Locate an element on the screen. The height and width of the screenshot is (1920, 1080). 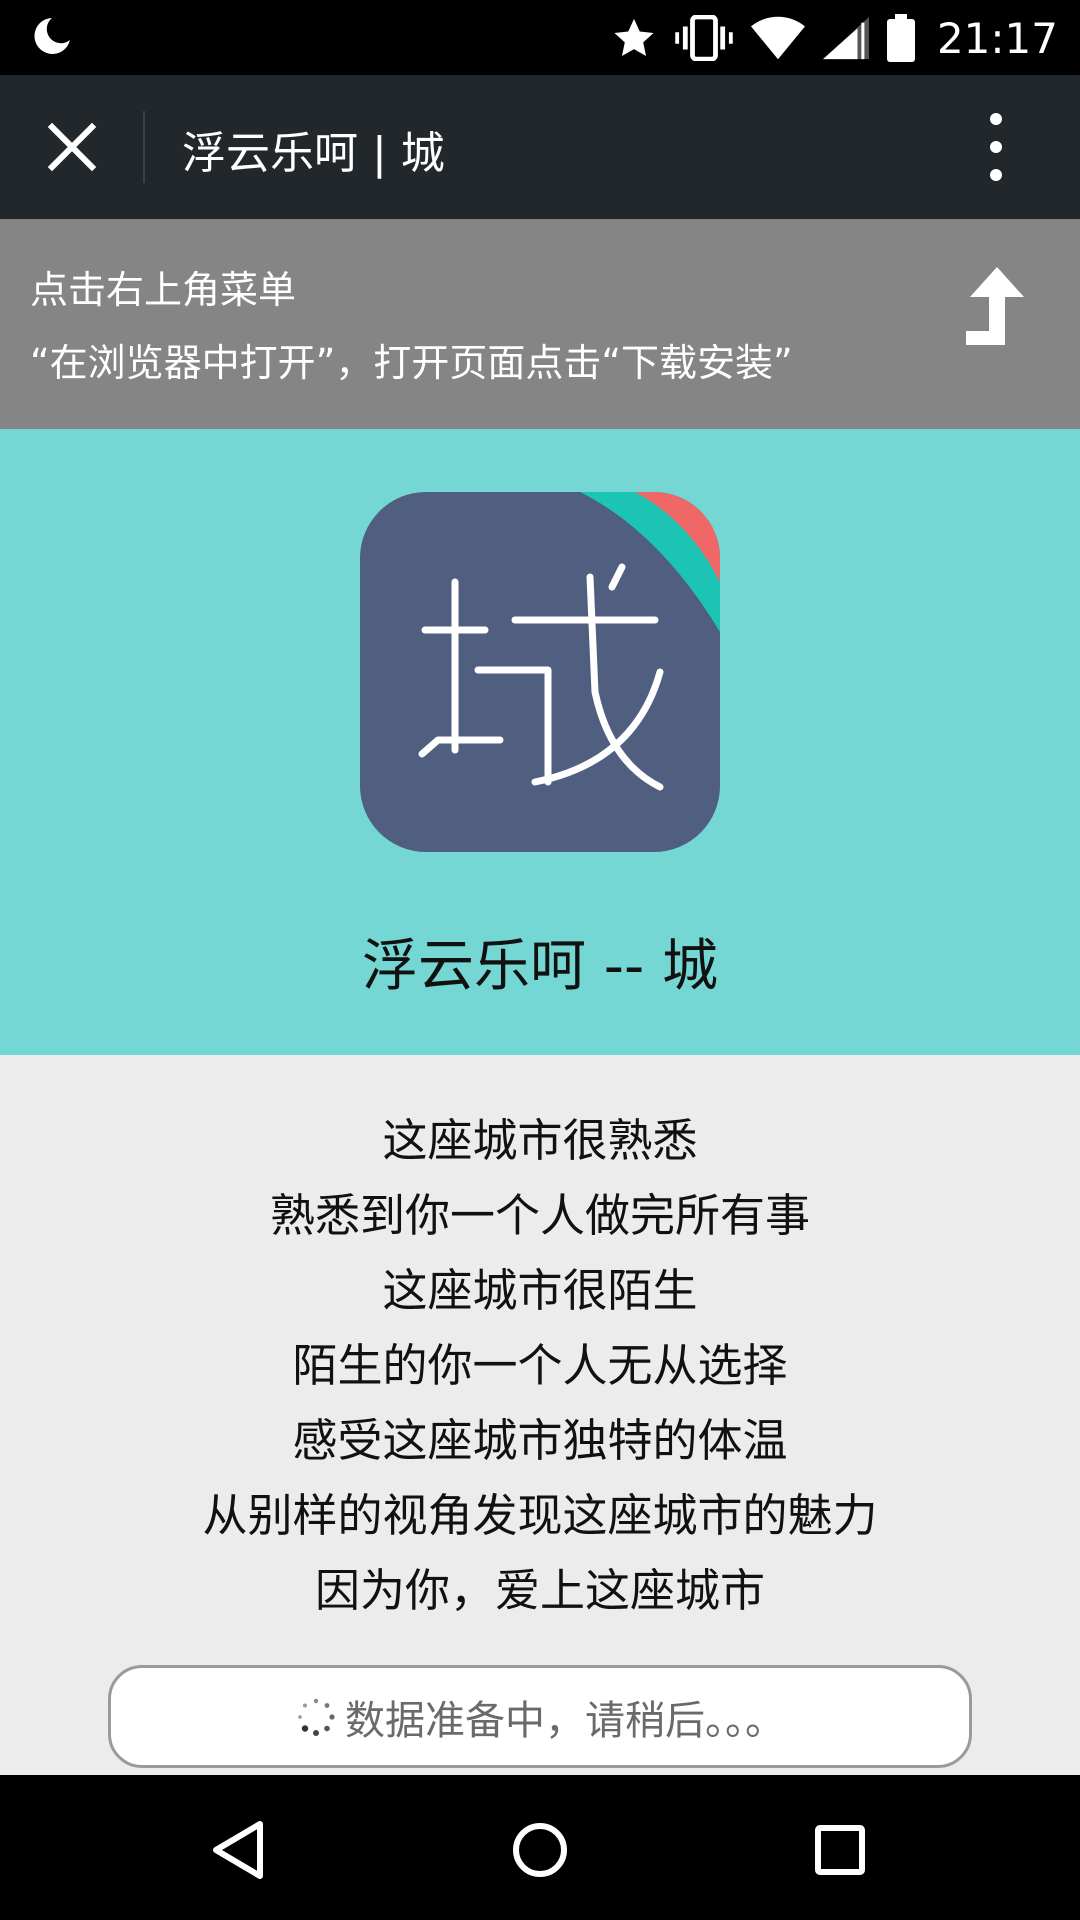
recents-square-icon is located at coordinates (840, 1850).